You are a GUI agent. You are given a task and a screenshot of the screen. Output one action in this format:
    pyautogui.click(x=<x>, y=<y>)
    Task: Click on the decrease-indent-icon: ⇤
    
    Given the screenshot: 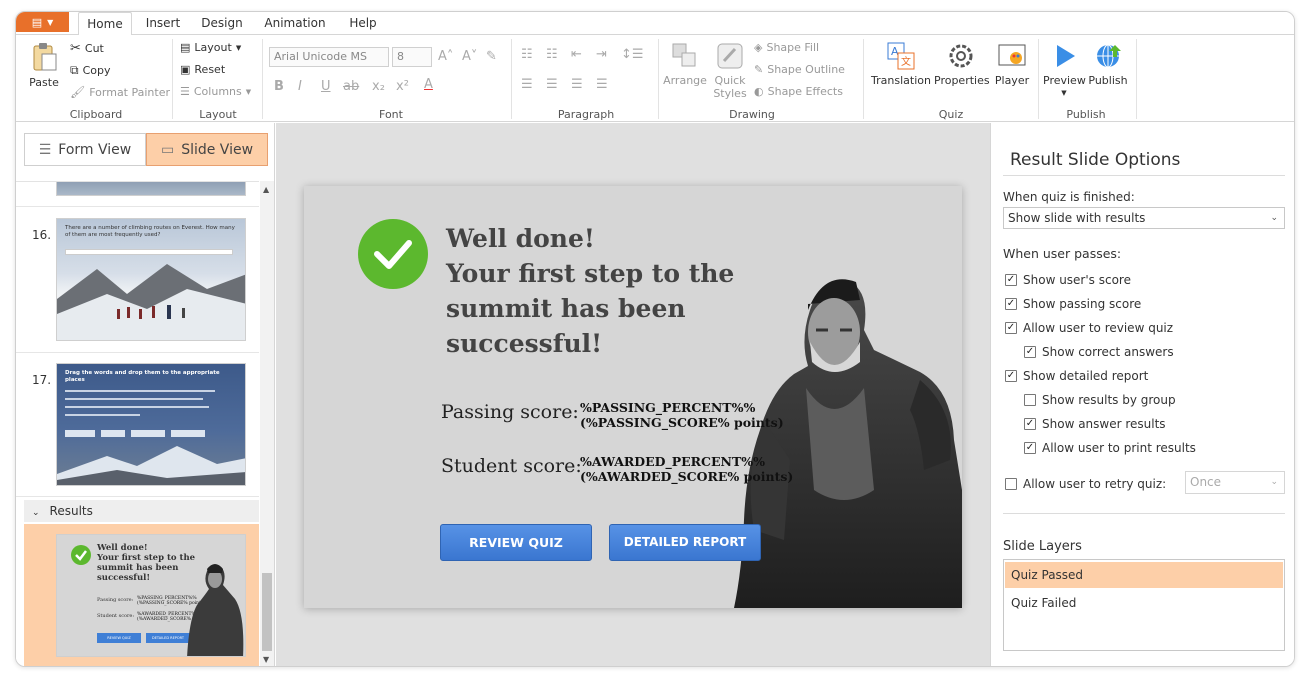 What is the action you would take?
    pyautogui.click(x=576, y=54)
    